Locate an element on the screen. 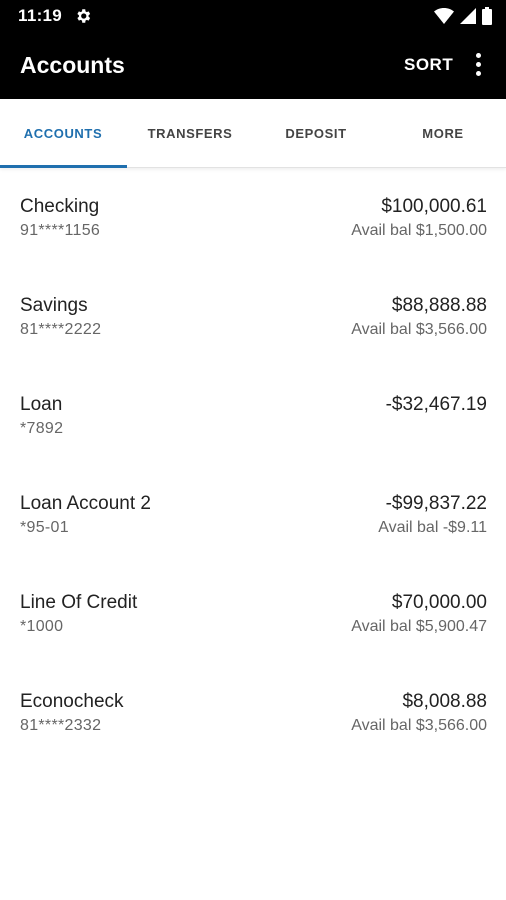 Image resolution: width=506 pixels, height=900 pixels. account-balance: -$99,837.22 is located at coordinates (436, 503).